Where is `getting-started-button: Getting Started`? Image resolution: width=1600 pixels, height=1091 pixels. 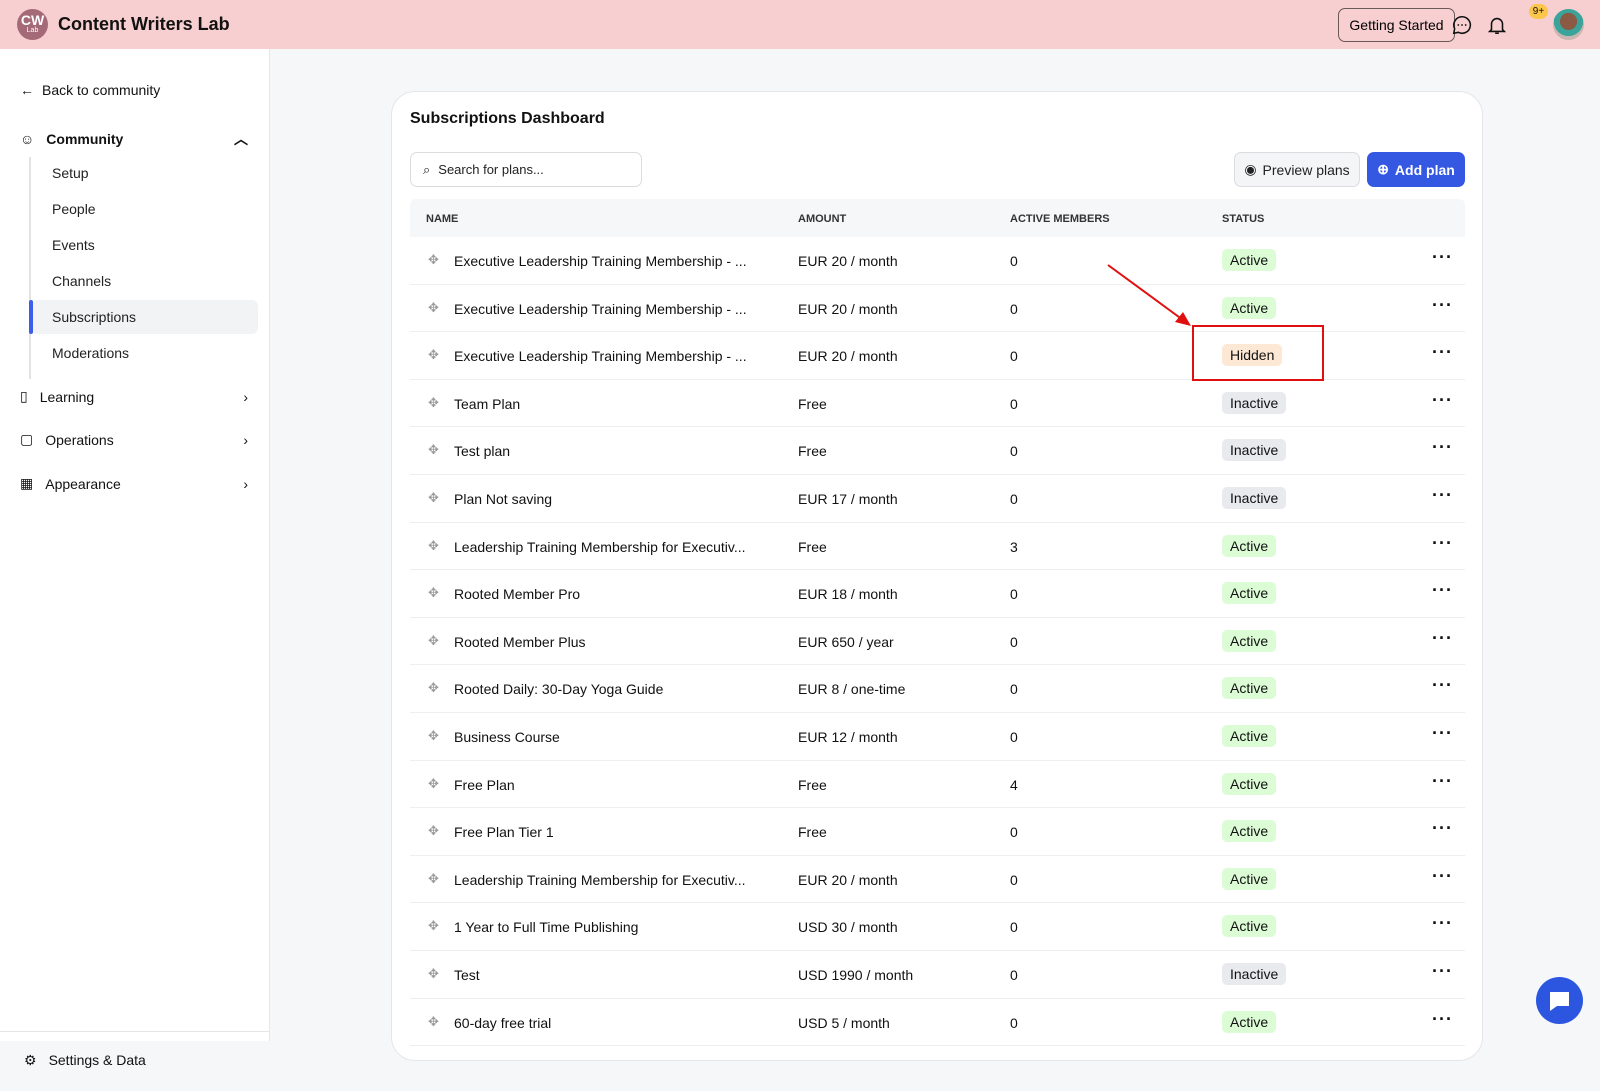 getting-started-button: Getting Started is located at coordinates (1396, 25).